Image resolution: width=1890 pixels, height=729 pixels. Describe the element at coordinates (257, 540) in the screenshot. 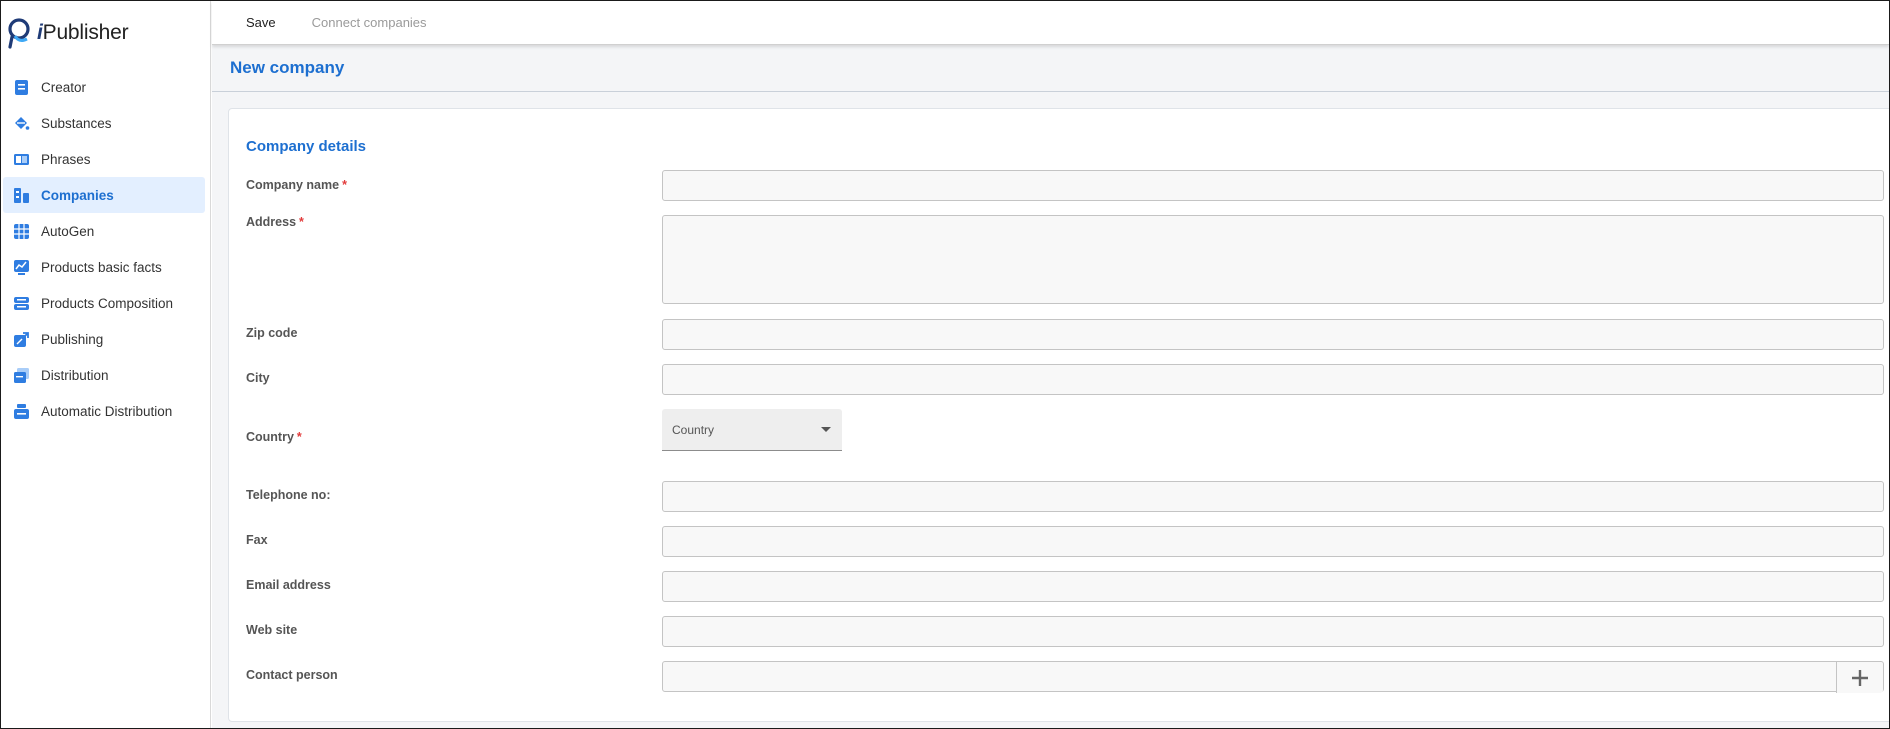

I see `fax-label: Fax` at that location.